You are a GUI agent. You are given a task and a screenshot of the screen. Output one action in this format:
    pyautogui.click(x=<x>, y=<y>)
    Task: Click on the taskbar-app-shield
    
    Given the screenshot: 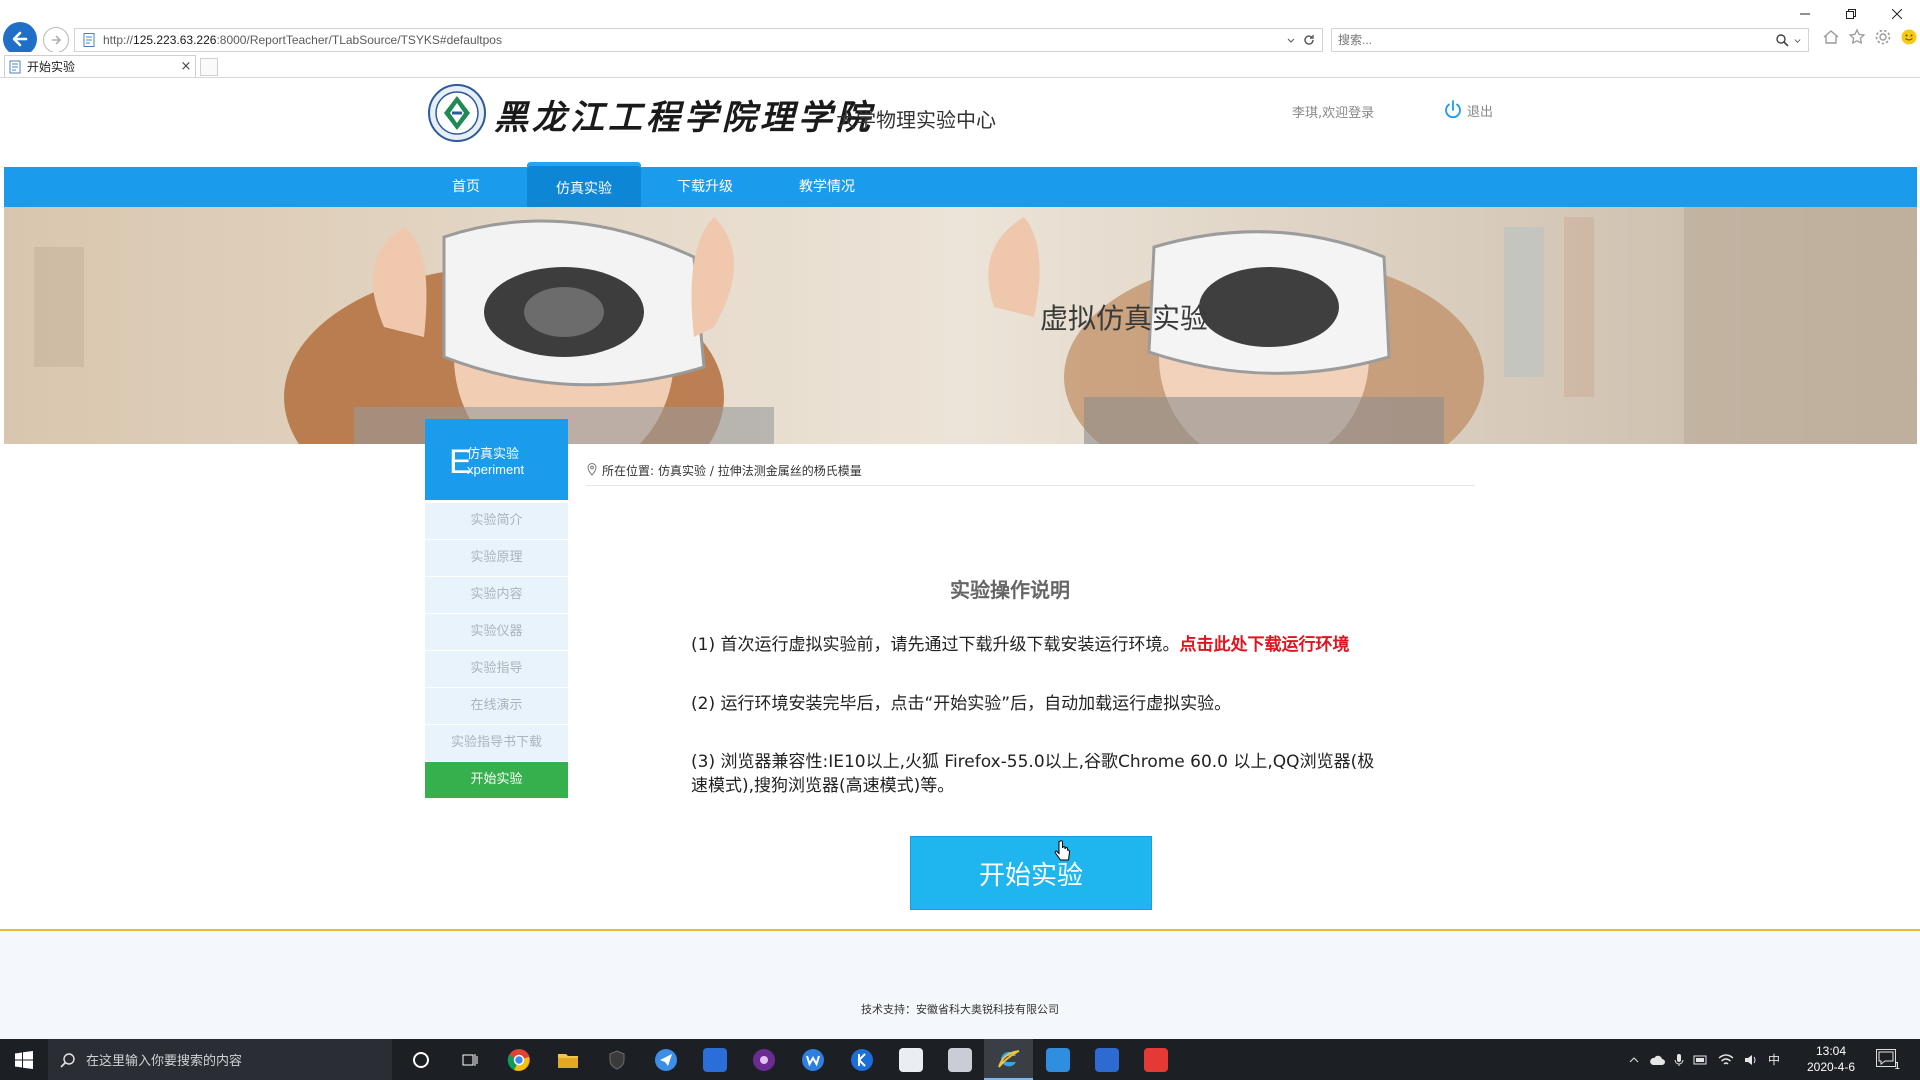 What is the action you would take?
    pyautogui.click(x=616, y=1059)
    